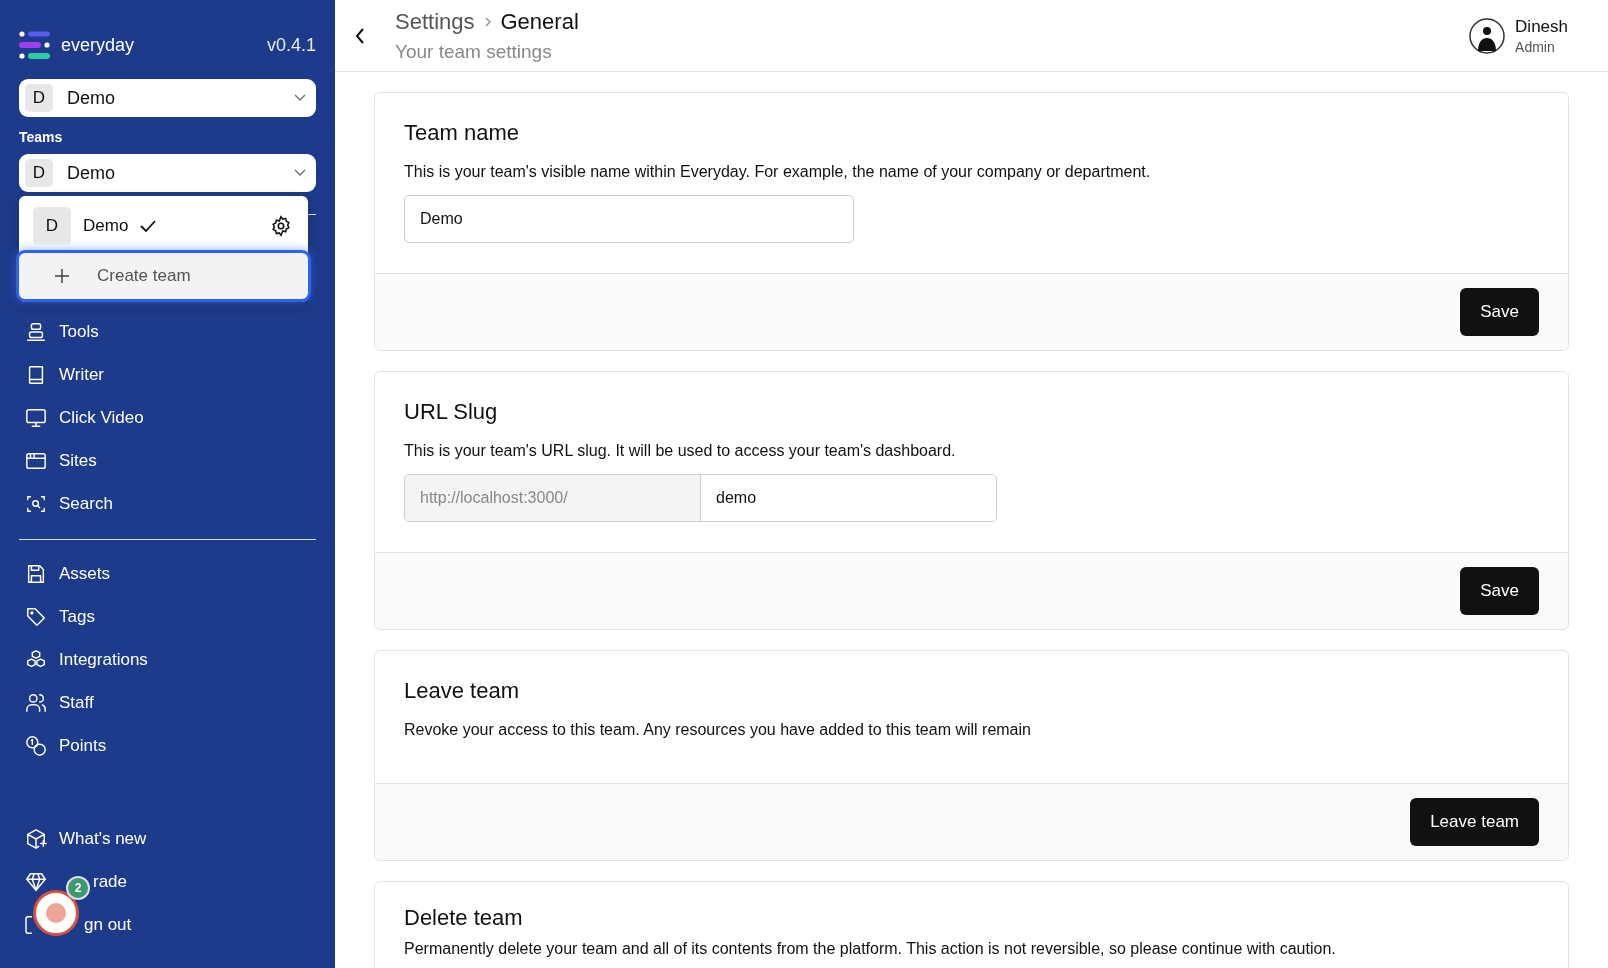 This screenshot has width=1608, height=968. Describe the element at coordinates (163, 276) in the screenshot. I see `create-team-item: Create team` at that location.